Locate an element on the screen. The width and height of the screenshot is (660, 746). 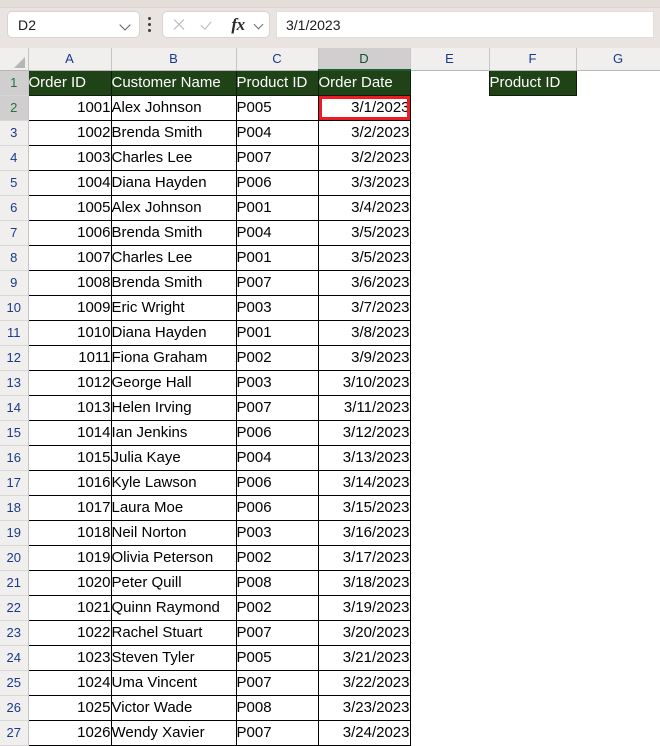
cell-a27: 1026 is located at coordinates (69, 732).